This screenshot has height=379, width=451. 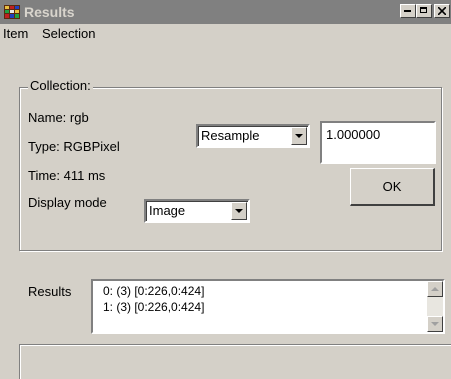 I want to click on film-app-icon, so click(x=12, y=12).